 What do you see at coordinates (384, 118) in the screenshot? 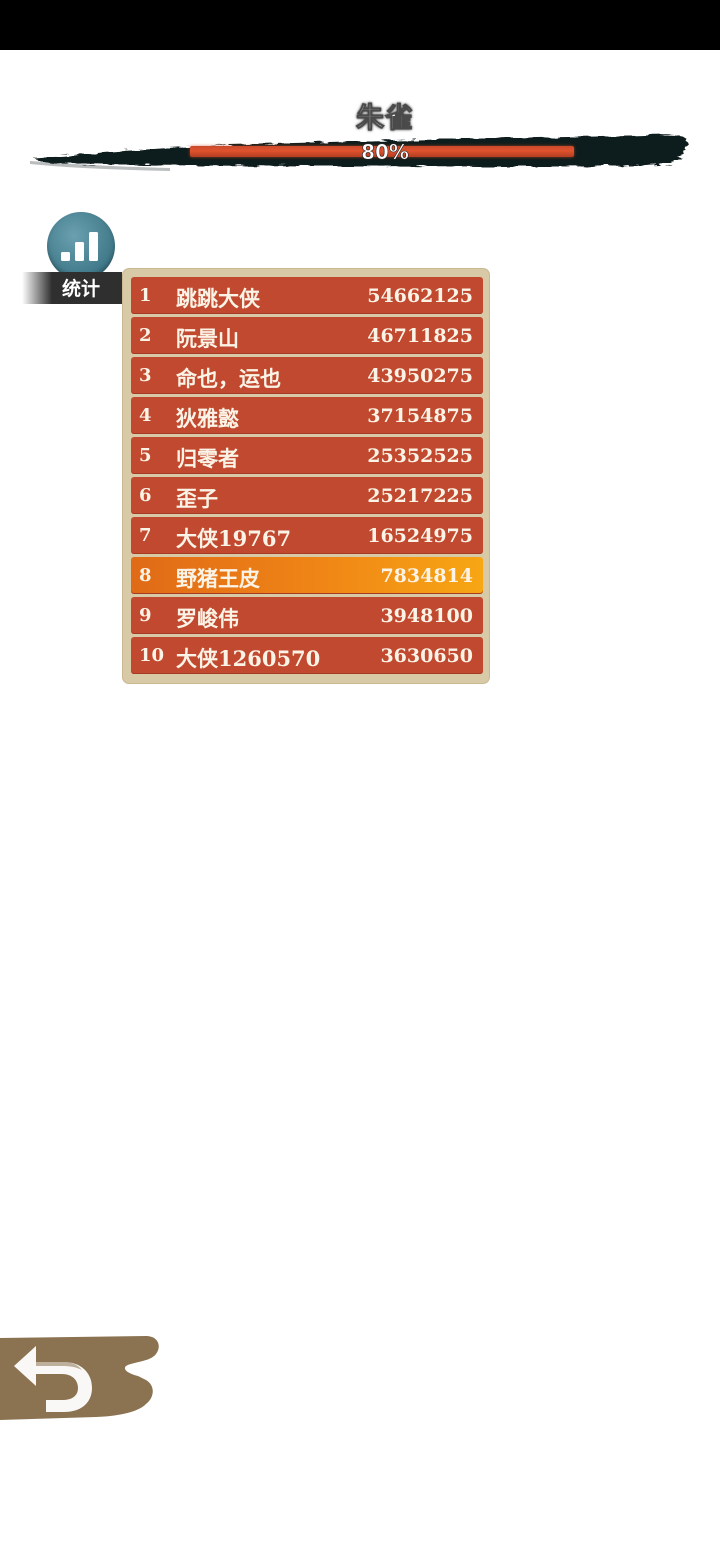
I see `boss-name: 朱雀` at bounding box center [384, 118].